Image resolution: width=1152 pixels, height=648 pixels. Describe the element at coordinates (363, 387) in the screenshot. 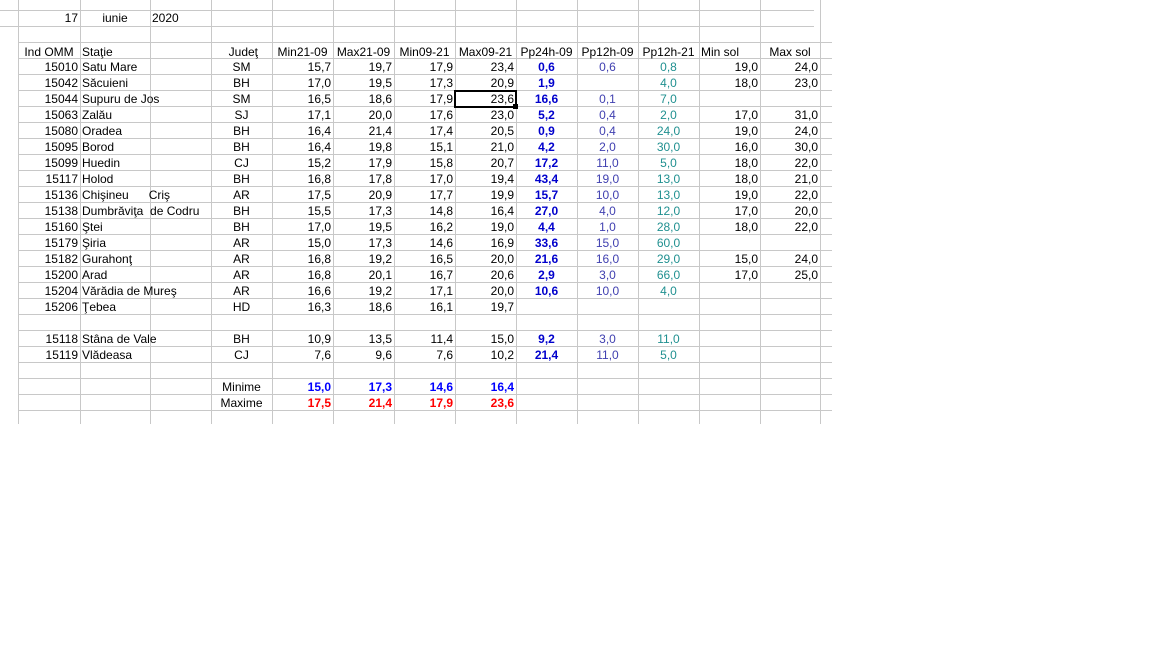

I see `summary-min-cell: 17,3` at that location.